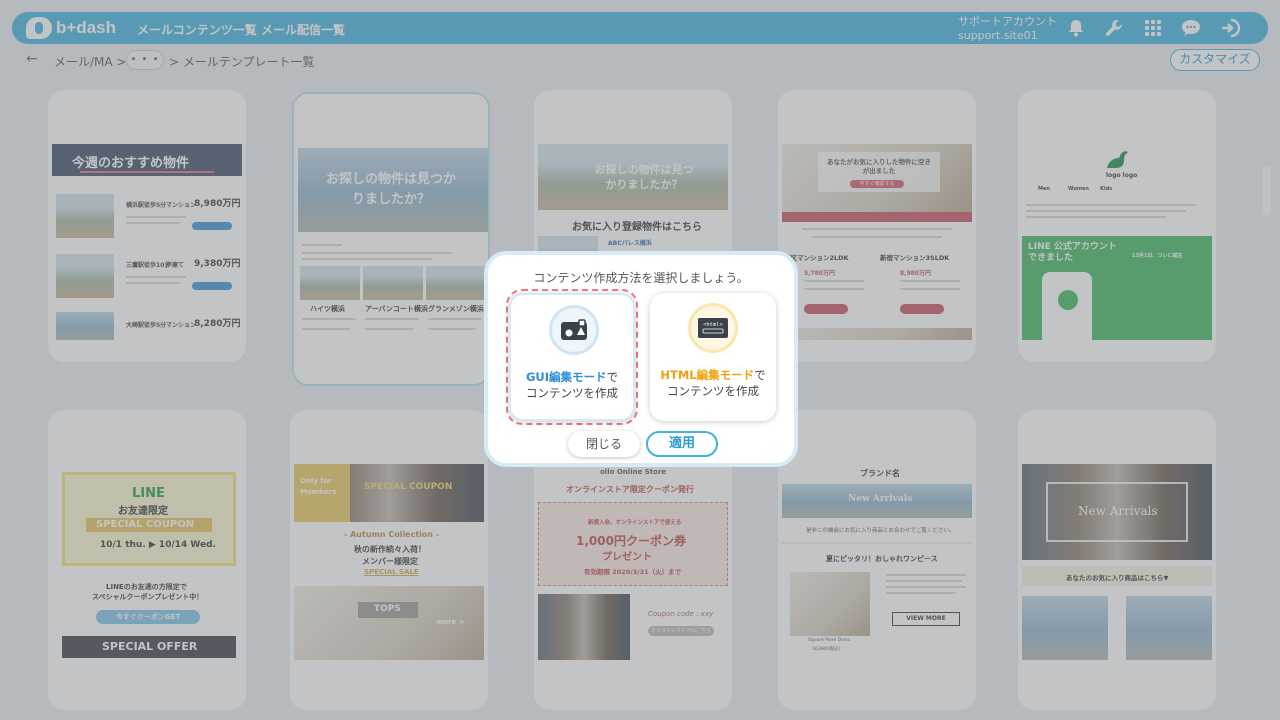  Describe the element at coordinates (713, 325) in the screenshot. I see `html-icon-text: <html>` at that location.